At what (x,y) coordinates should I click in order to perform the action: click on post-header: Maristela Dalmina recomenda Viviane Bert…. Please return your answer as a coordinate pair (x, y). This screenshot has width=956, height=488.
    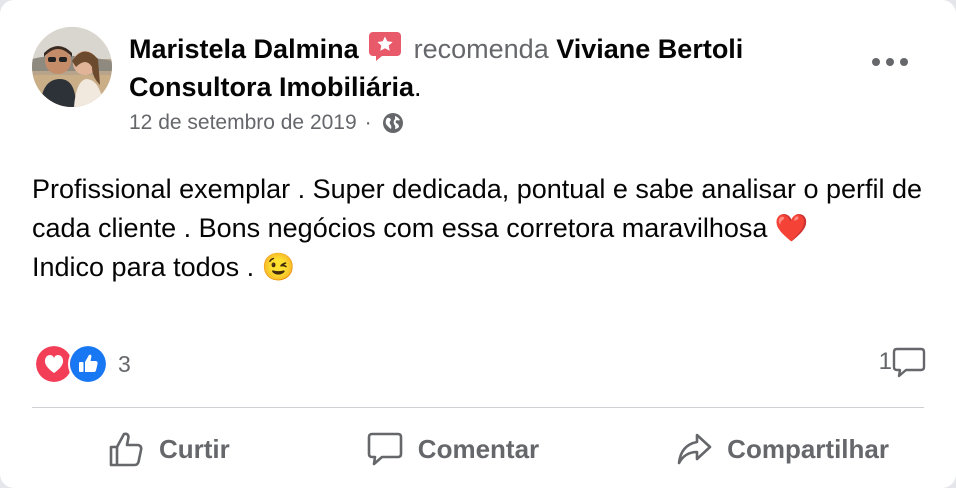
    Looking at the image, I should click on (489, 68).